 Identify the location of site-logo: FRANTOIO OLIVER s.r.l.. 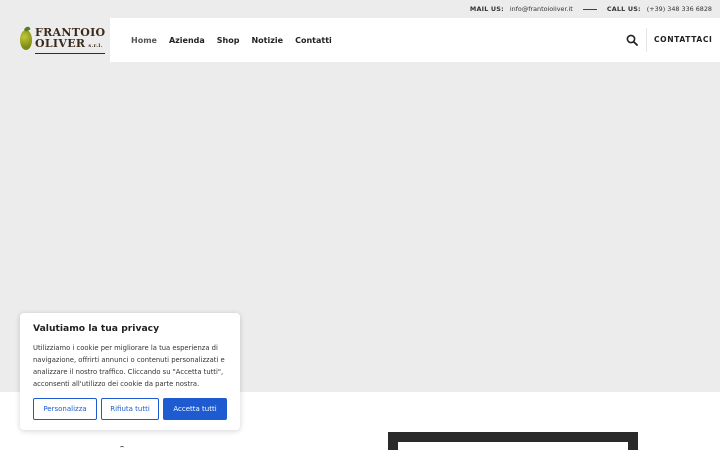
(55, 40).